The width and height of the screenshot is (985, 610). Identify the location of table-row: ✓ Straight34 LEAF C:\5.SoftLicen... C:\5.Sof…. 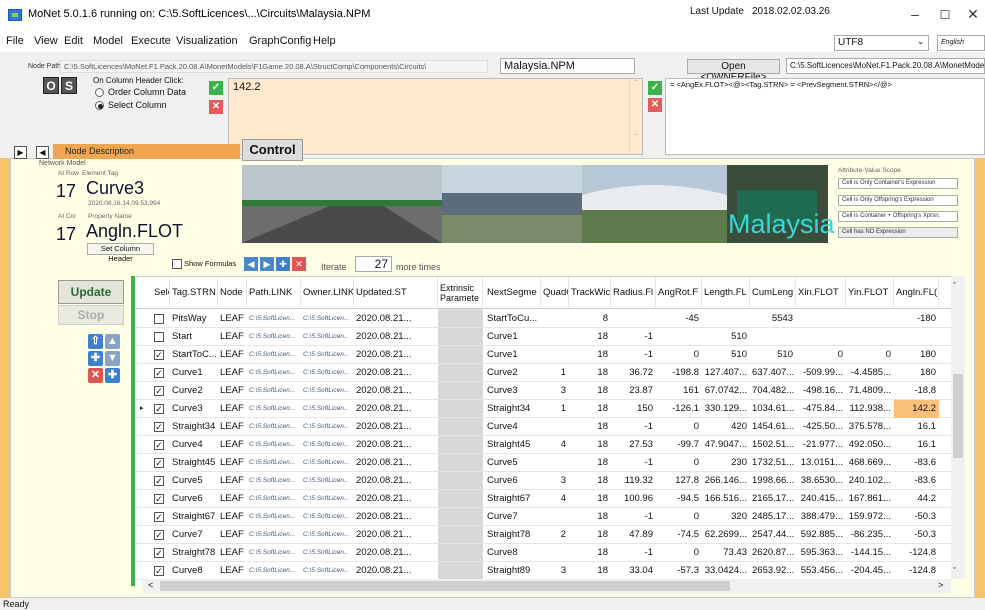
(543, 427).